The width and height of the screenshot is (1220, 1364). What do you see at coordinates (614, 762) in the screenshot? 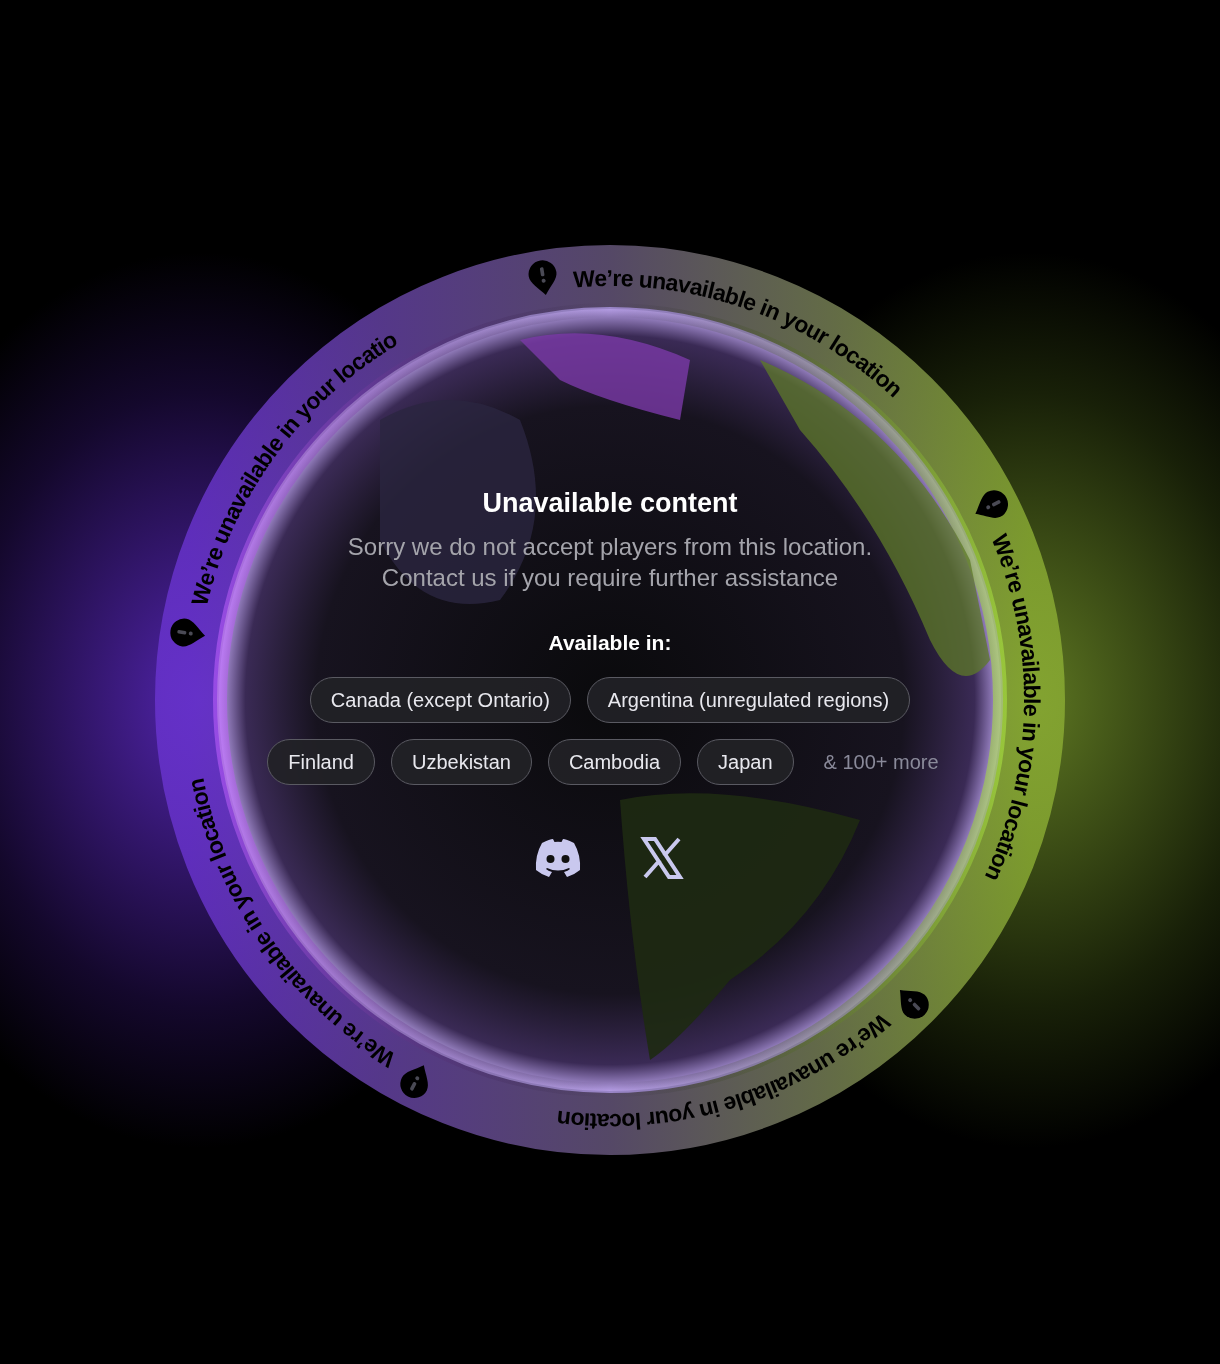
I see `region-chip: Cambodia` at bounding box center [614, 762].